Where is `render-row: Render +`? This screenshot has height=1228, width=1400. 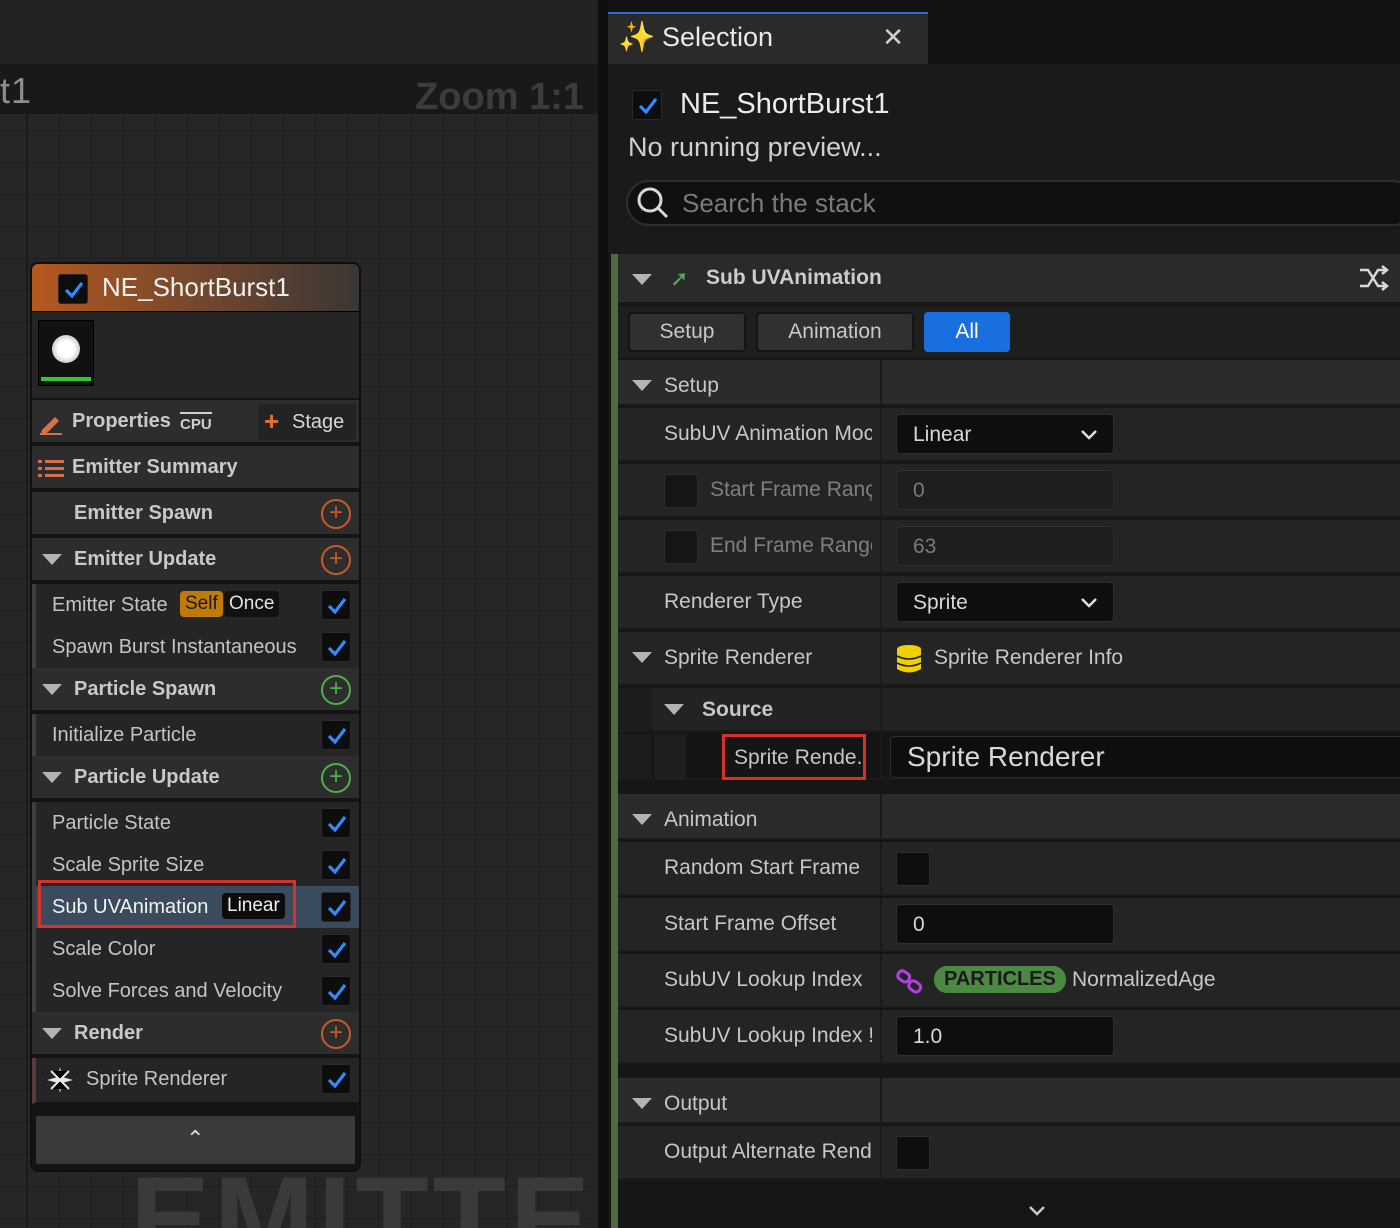 render-row: Render + is located at coordinates (195, 1034).